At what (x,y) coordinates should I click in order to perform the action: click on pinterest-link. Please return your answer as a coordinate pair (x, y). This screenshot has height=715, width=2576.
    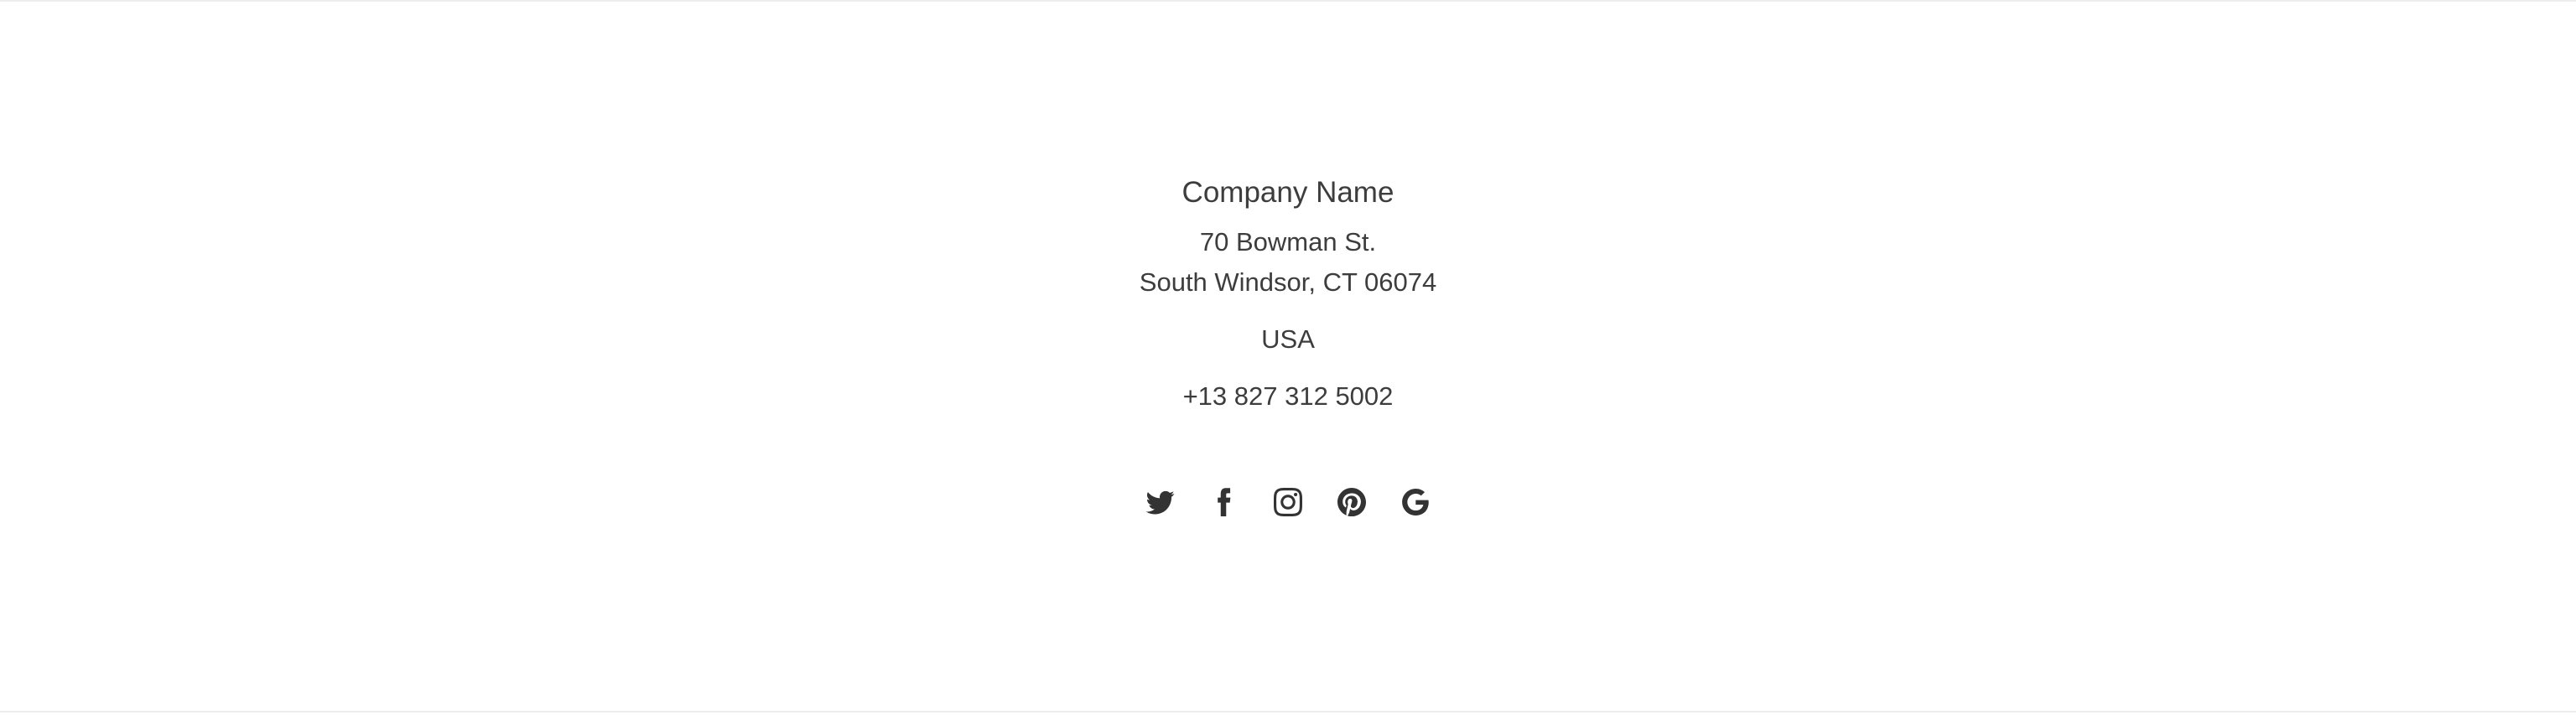
    Looking at the image, I should click on (1352, 502).